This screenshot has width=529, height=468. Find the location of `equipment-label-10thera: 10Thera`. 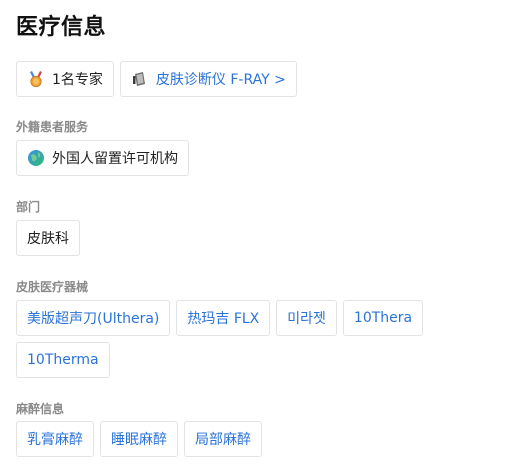

equipment-label-10thera: 10Thera is located at coordinates (383, 318).